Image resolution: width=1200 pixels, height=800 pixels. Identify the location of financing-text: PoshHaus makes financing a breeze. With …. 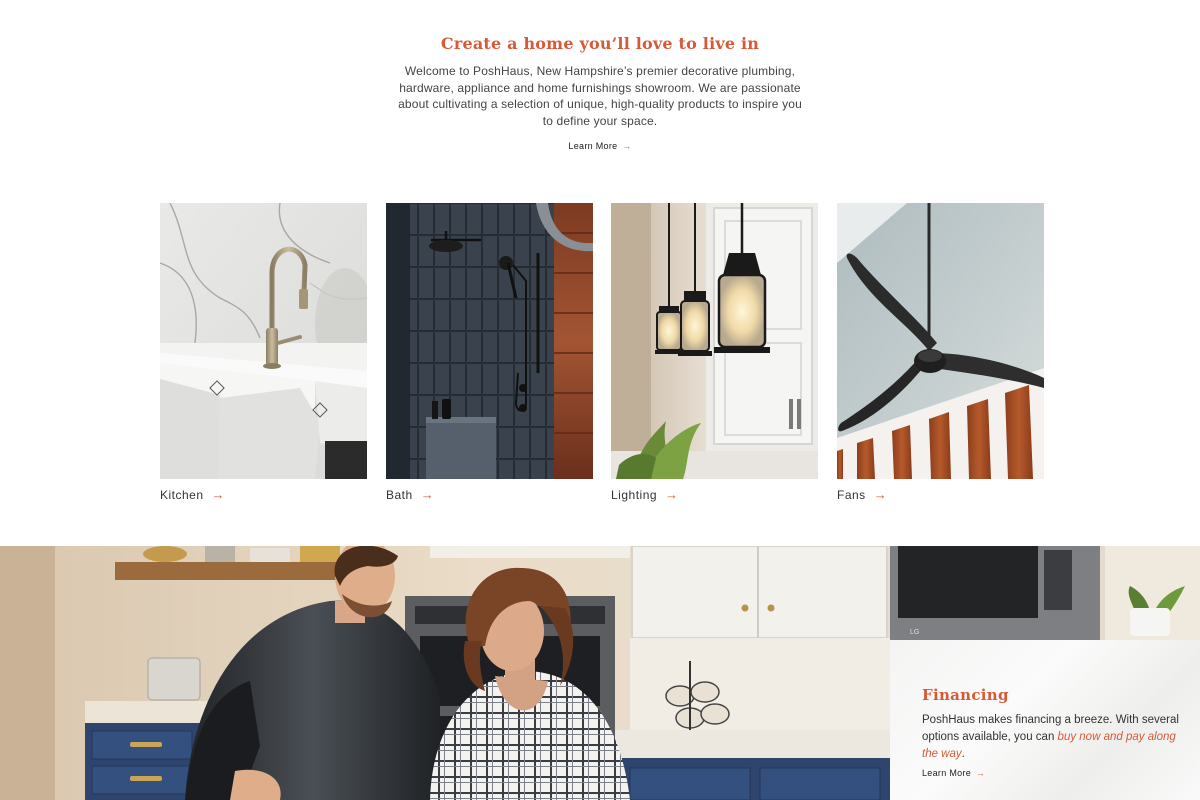
(1052, 737).